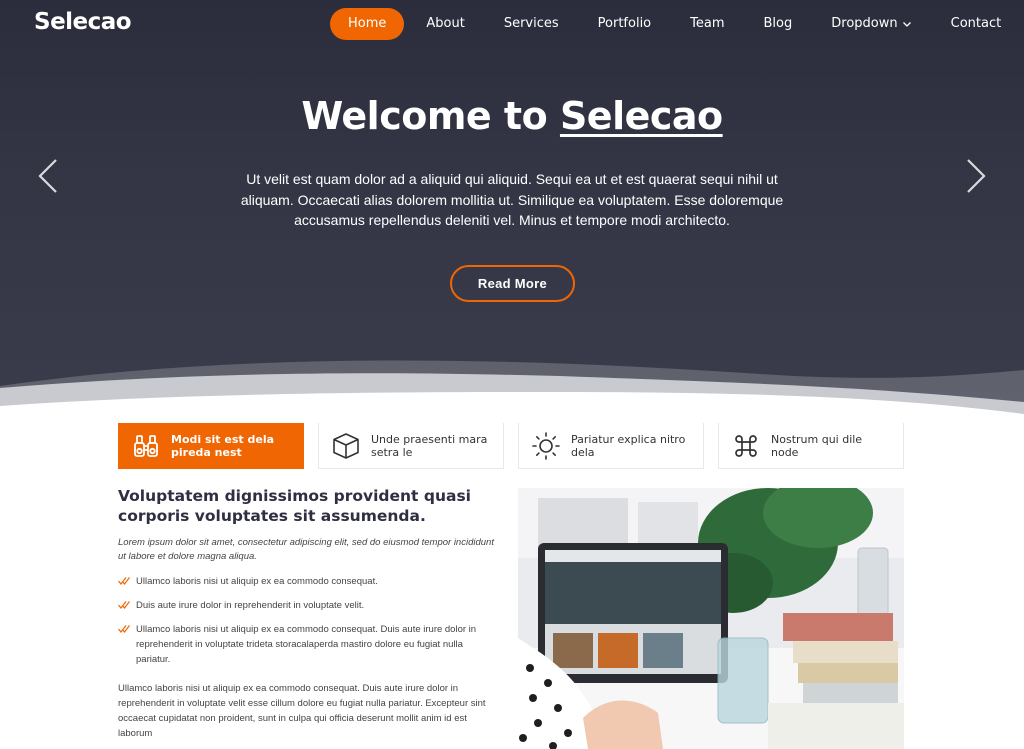  Describe the element at coordinates (976, 176) in the screenshot. I see `carousel-next-icon` at that location.